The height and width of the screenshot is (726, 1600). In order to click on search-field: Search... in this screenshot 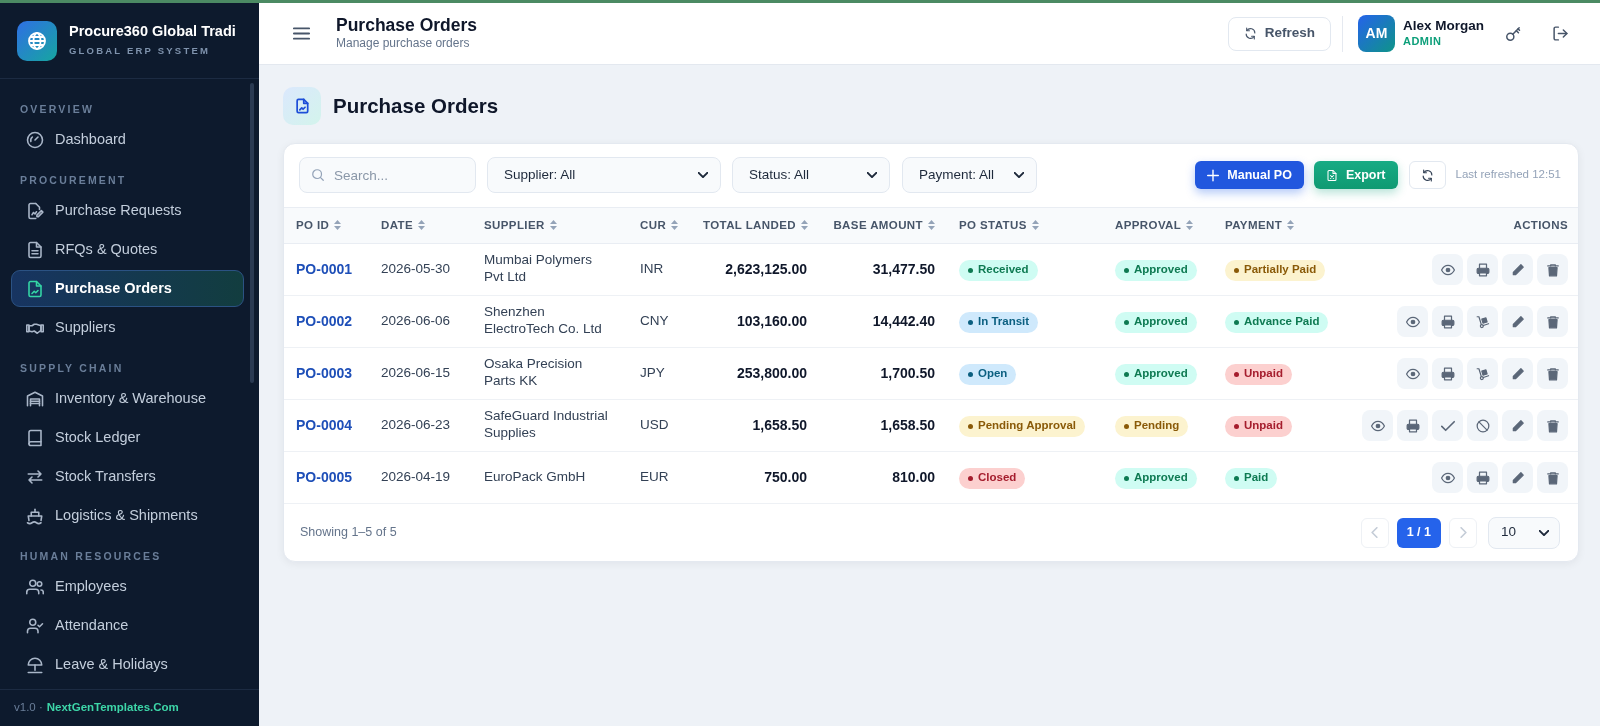, I will do `click(387, 175)`.